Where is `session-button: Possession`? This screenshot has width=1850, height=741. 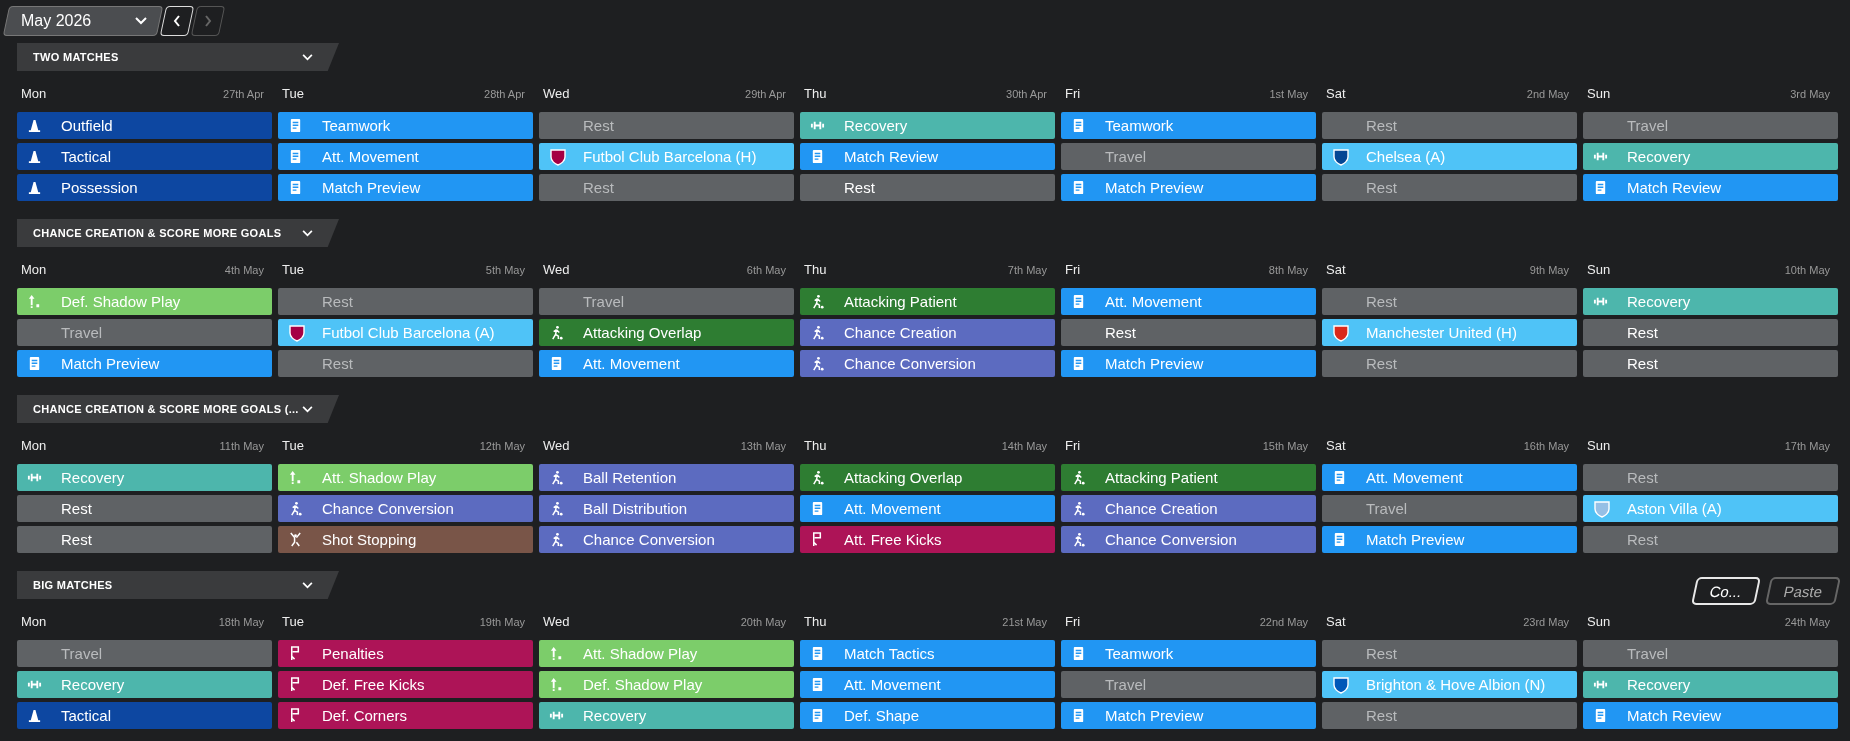 session-button: Possession is located at coordinates (144, 187).